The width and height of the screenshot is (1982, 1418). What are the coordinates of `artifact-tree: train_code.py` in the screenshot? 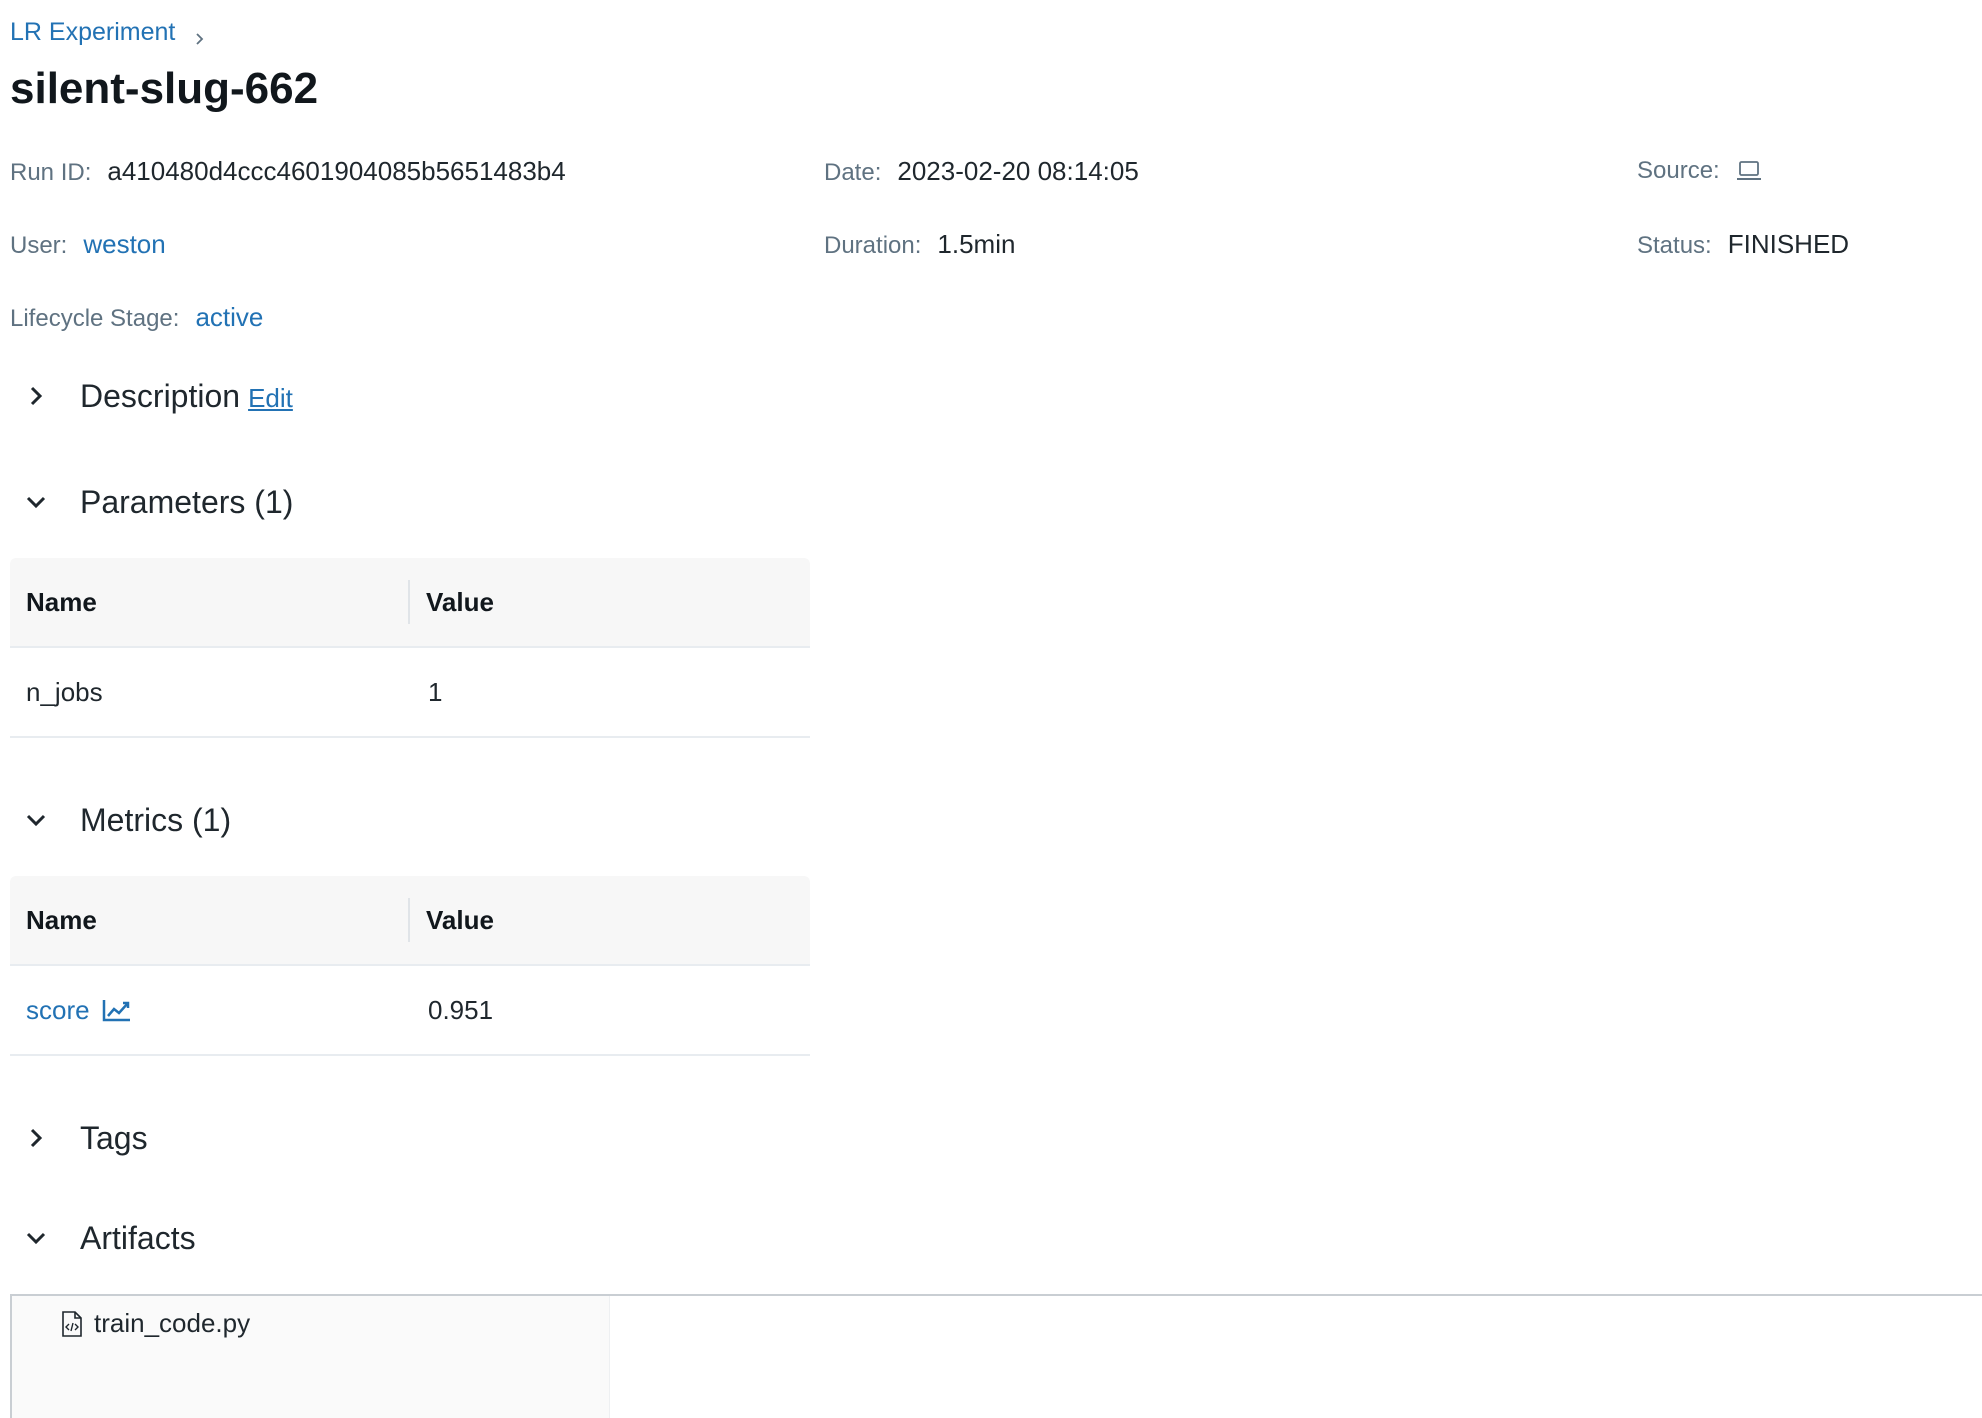 It's located at (311, 1357).